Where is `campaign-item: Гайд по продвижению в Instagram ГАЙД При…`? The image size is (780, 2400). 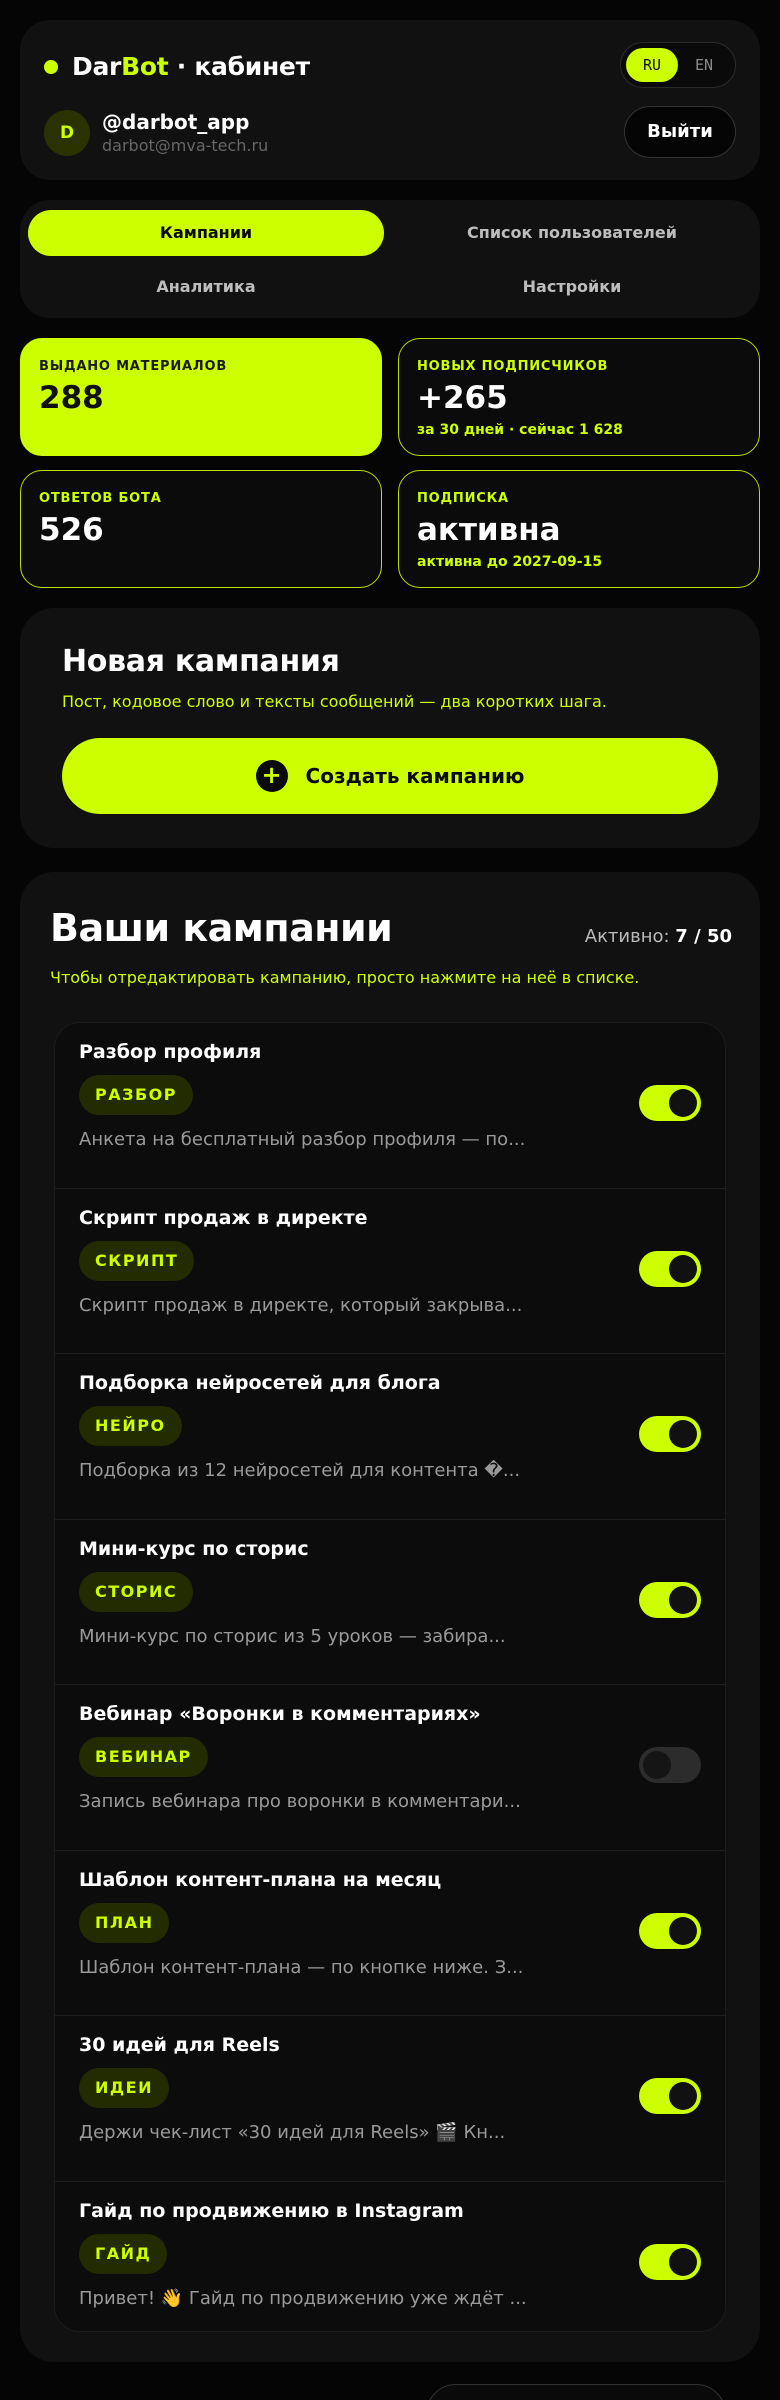 campaign-item: Гайд по продвижению в Instagram ГАЙД При… is located at coordinates (390, 2257).